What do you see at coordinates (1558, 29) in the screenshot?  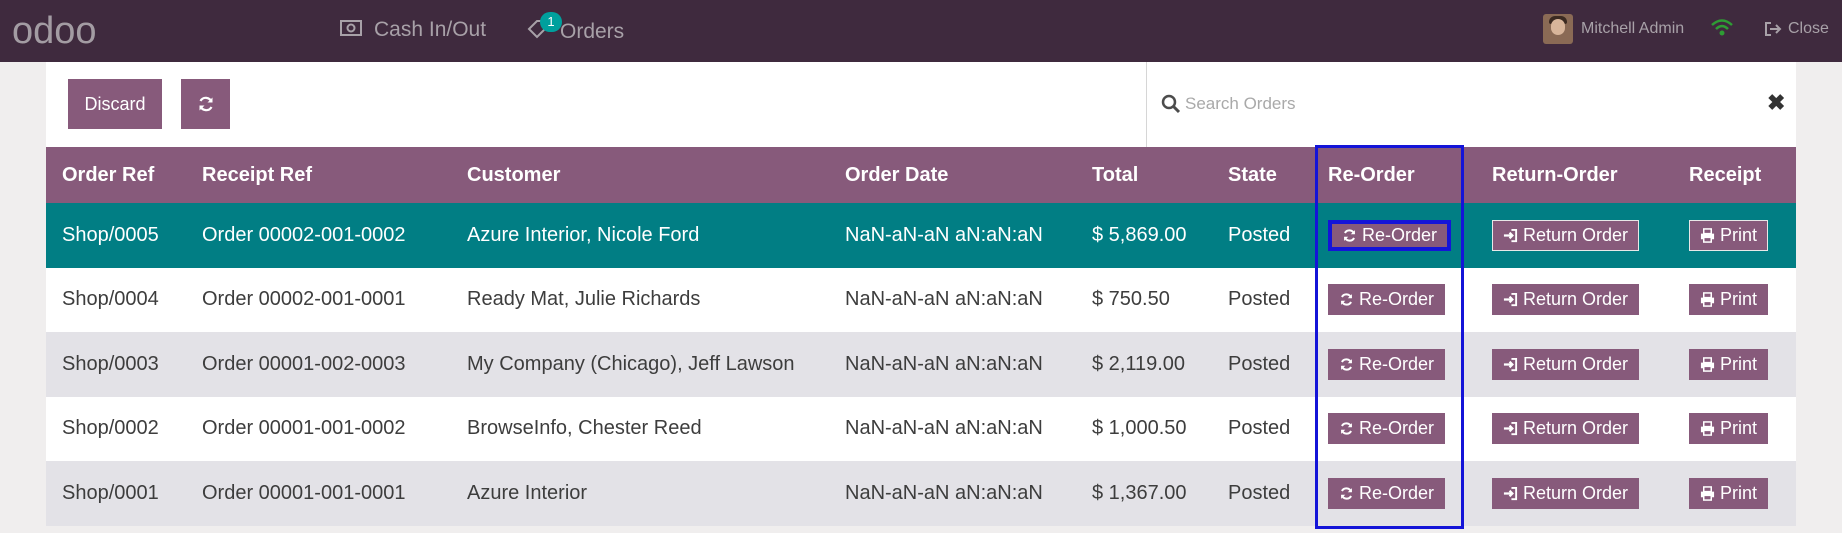 I see `avatar` at bounding box center [1558, 29].